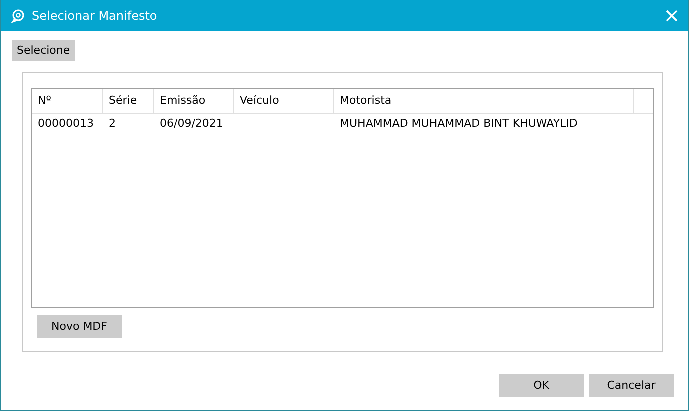 The width and height of the screenshot is (689, 411). I want to click on tab: Selecione, so click(44, 50).